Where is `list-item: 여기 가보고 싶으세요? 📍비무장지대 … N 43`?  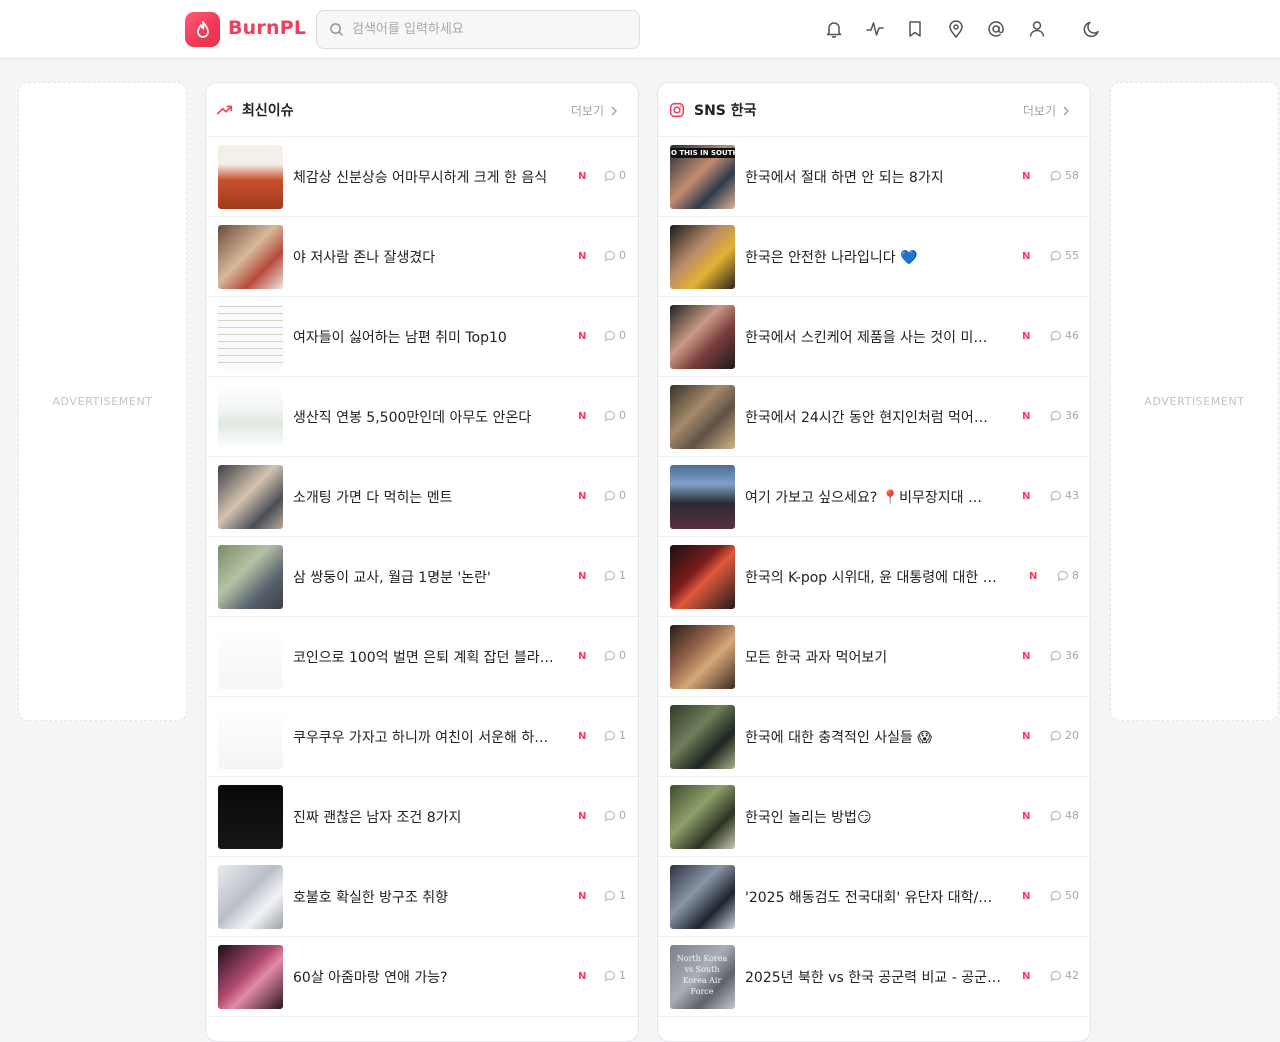
list-item: 여기 가보고 싶으세요? 📍비무장지대 … N 43 is located at coordinates (874, 497).